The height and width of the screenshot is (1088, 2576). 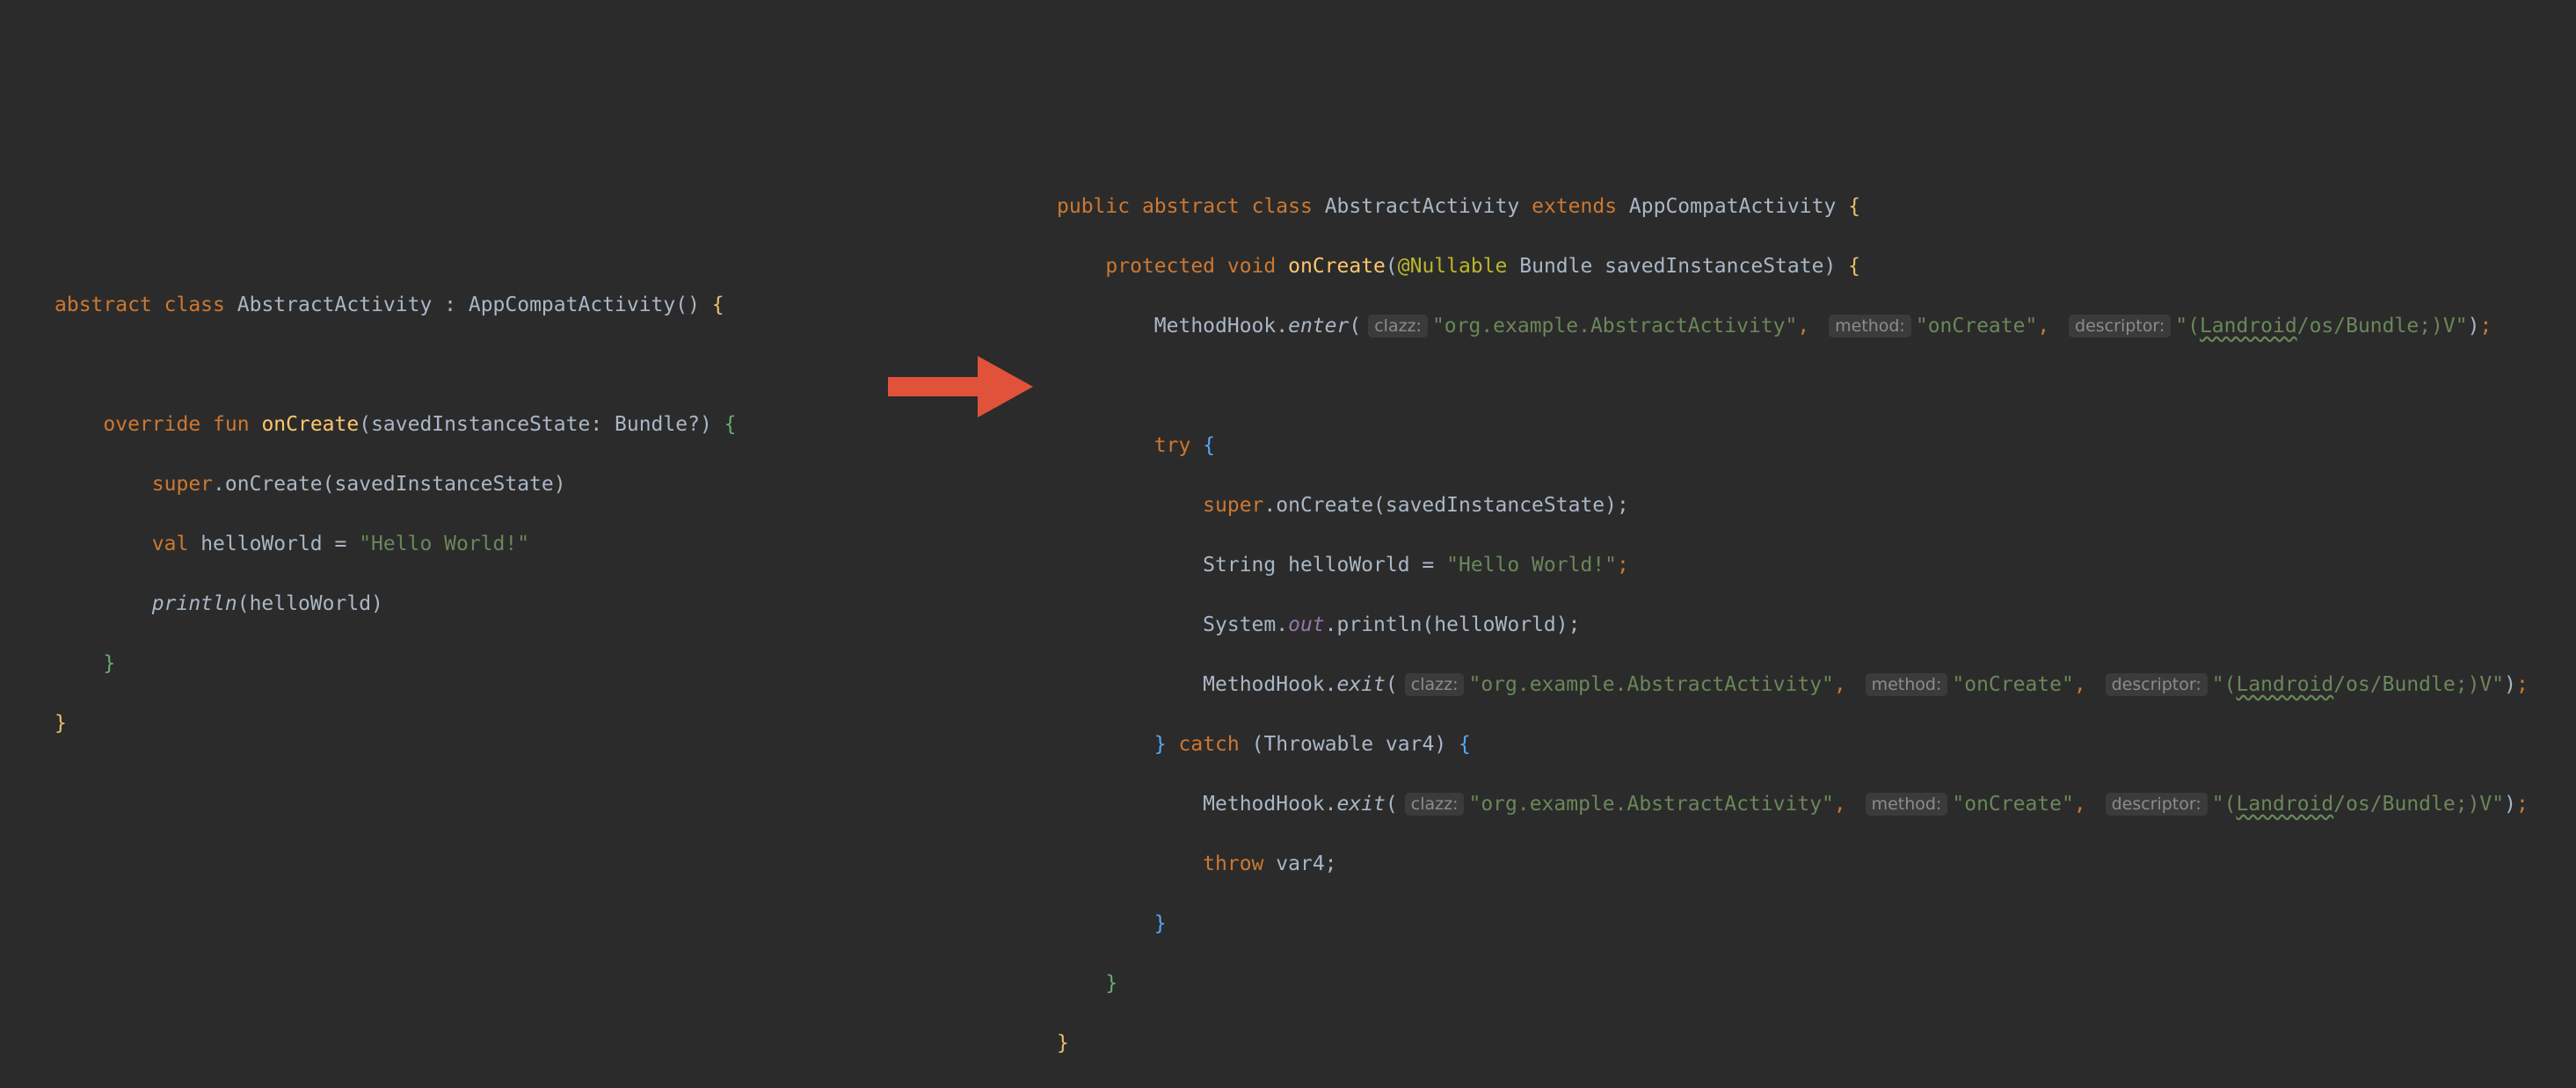 What do you see at coordinates (1094, 206) in the screenshot?
I see `keyword: public` at bounding box center [1094, 206].